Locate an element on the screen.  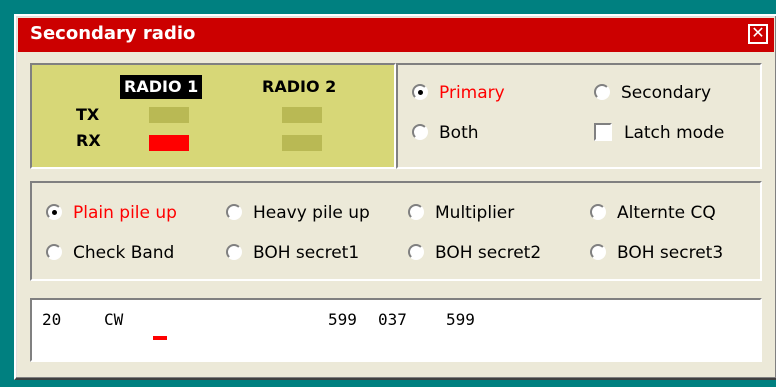
close-icon: ✕ is located at coordinates (758, 32).